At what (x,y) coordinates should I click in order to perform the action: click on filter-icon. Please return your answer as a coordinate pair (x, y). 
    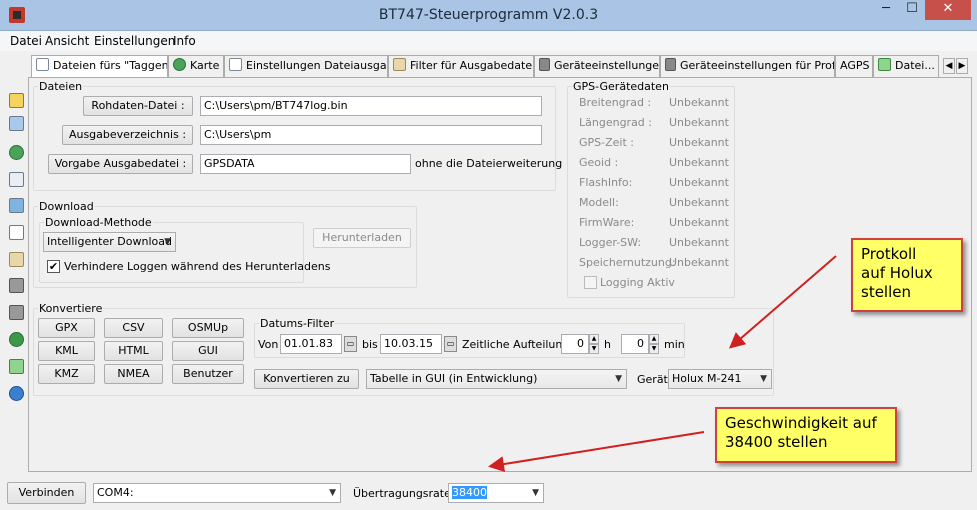
    Looking at the image, I should click on (16, 205).